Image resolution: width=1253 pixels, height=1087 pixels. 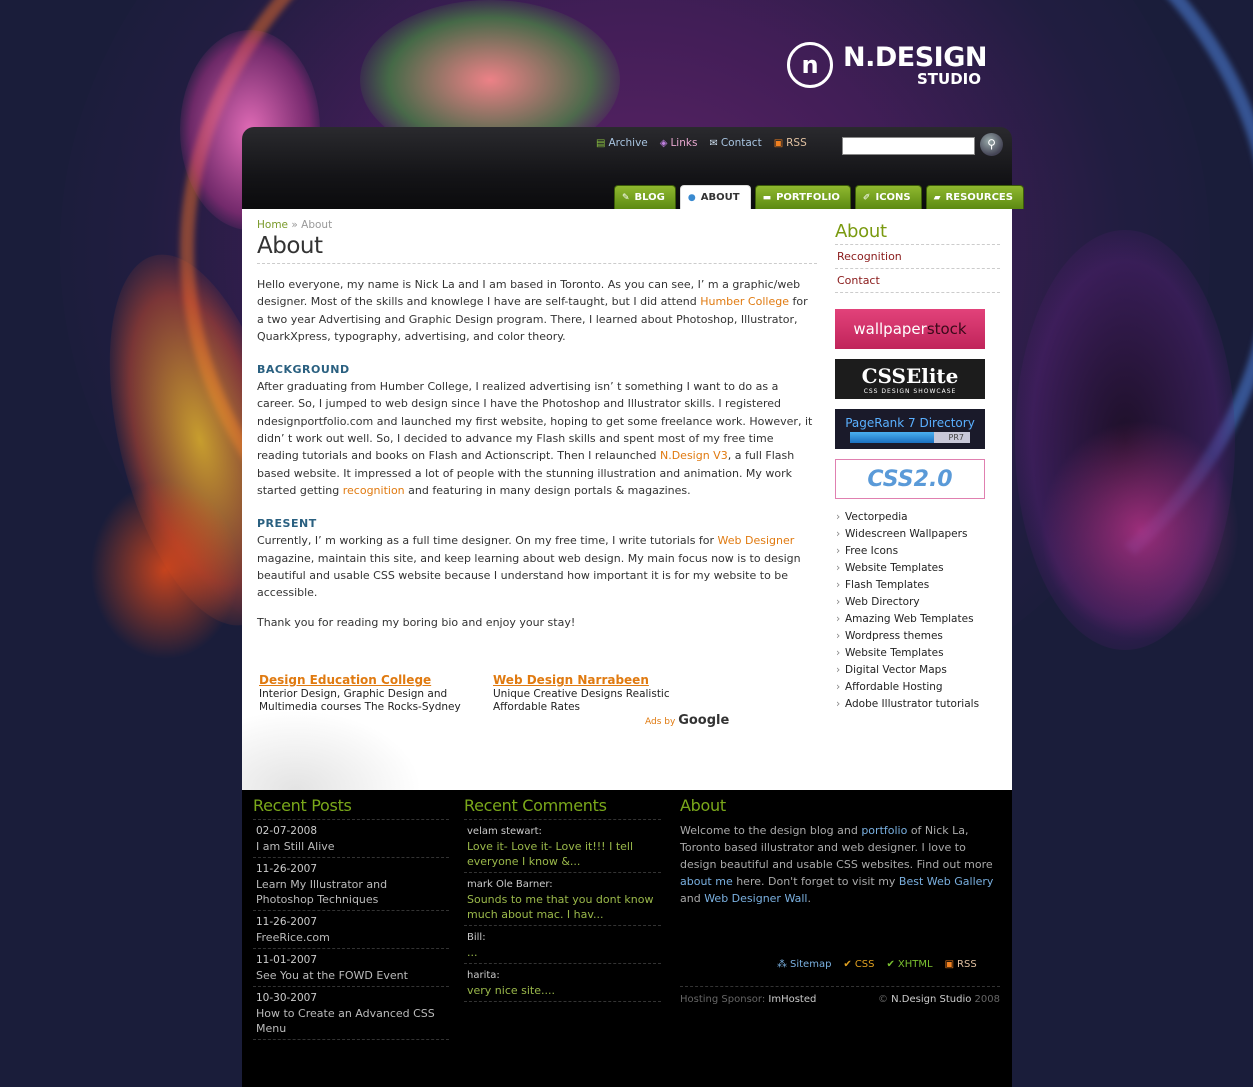 I want to click on wallpaperstock-banner: wallpaper stock, so click(x=910, y=329).